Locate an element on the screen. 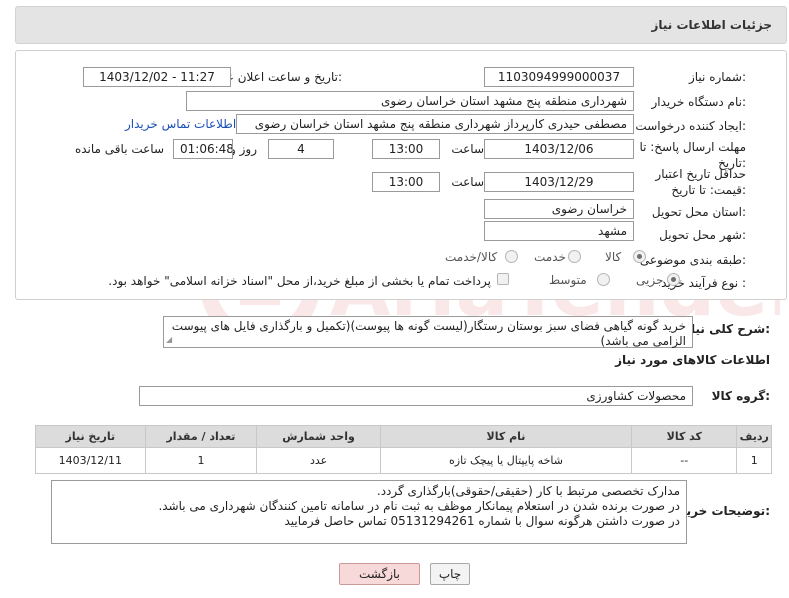 Image resolution: width=789 pixels, height=598 pixels. description-label: شرح کلی نیاز: is located at coordinates (727, 329).